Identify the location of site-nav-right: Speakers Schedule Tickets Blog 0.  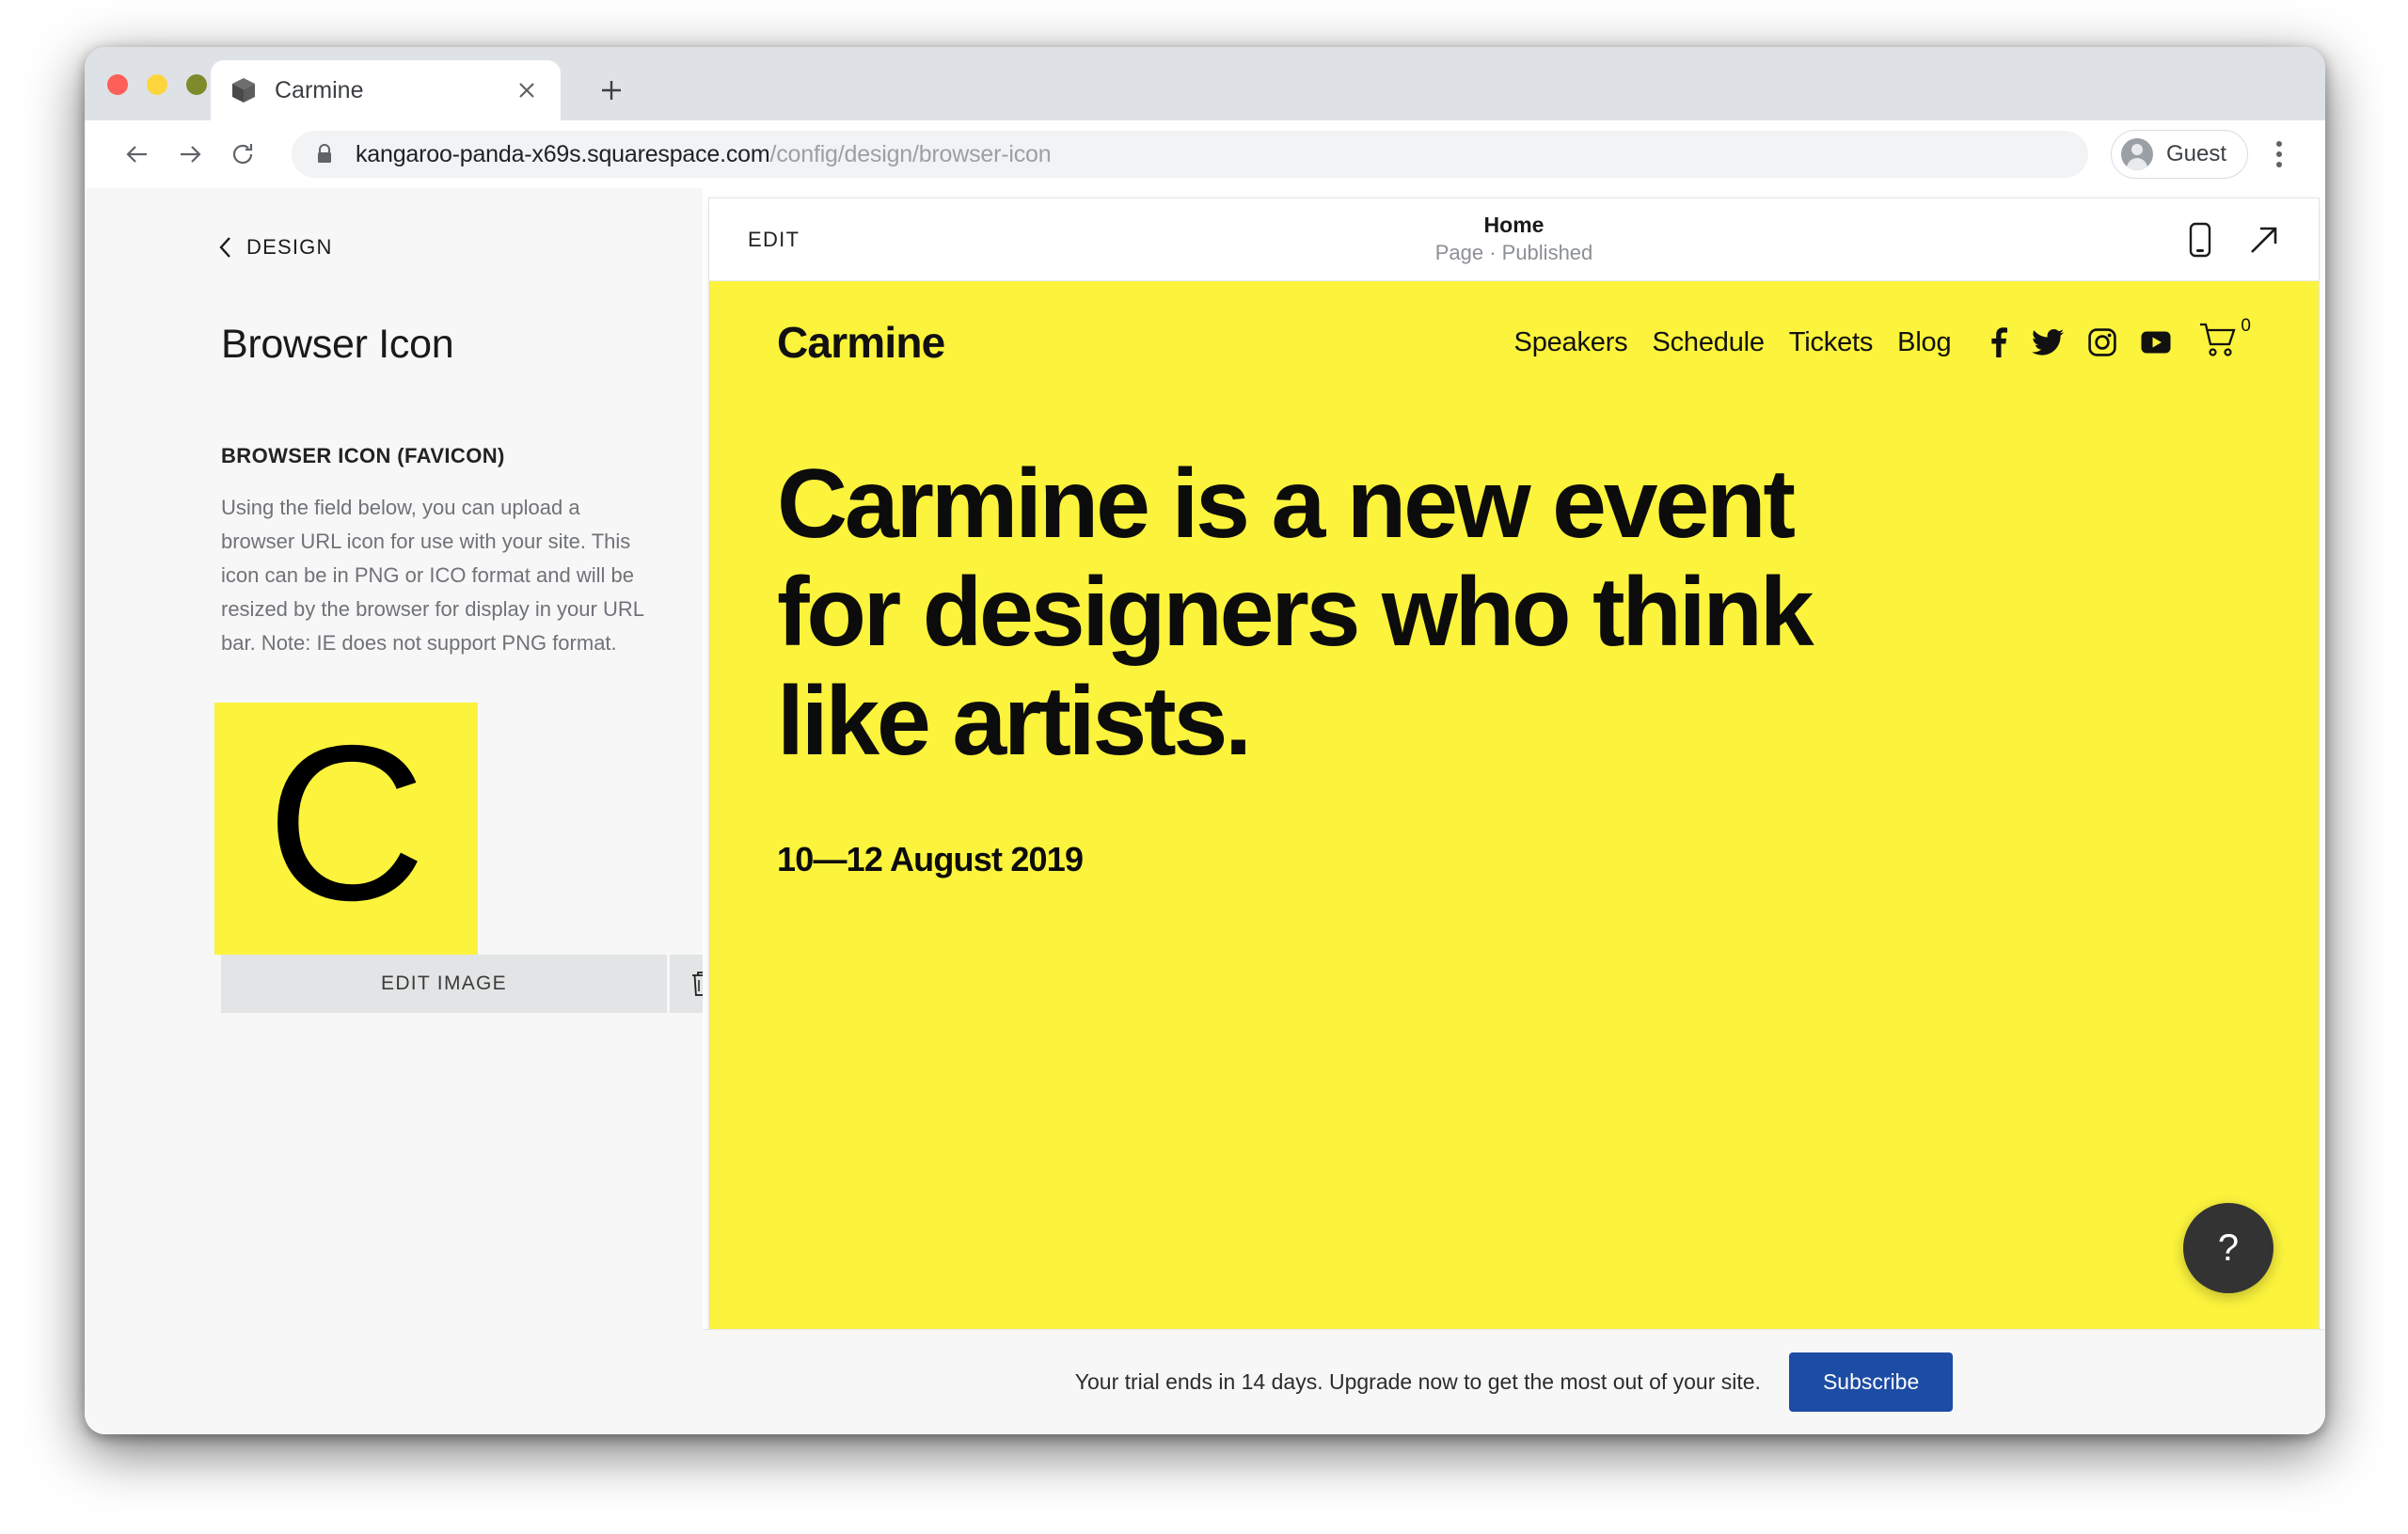
(1883, 340).